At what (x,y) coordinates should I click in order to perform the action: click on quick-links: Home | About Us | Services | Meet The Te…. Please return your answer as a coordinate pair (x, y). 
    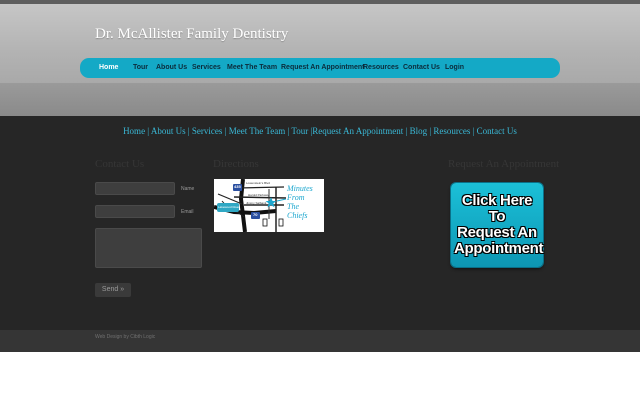
    Looking at the image, I should click on (320, 131).